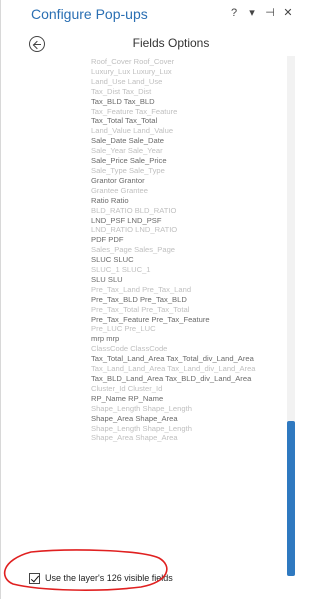 The image size is (320, 599). What do you see at coordinates (270, 13) in the screenshot?
I see `pin-icon: ⊣` at bounding box center [270, 13].